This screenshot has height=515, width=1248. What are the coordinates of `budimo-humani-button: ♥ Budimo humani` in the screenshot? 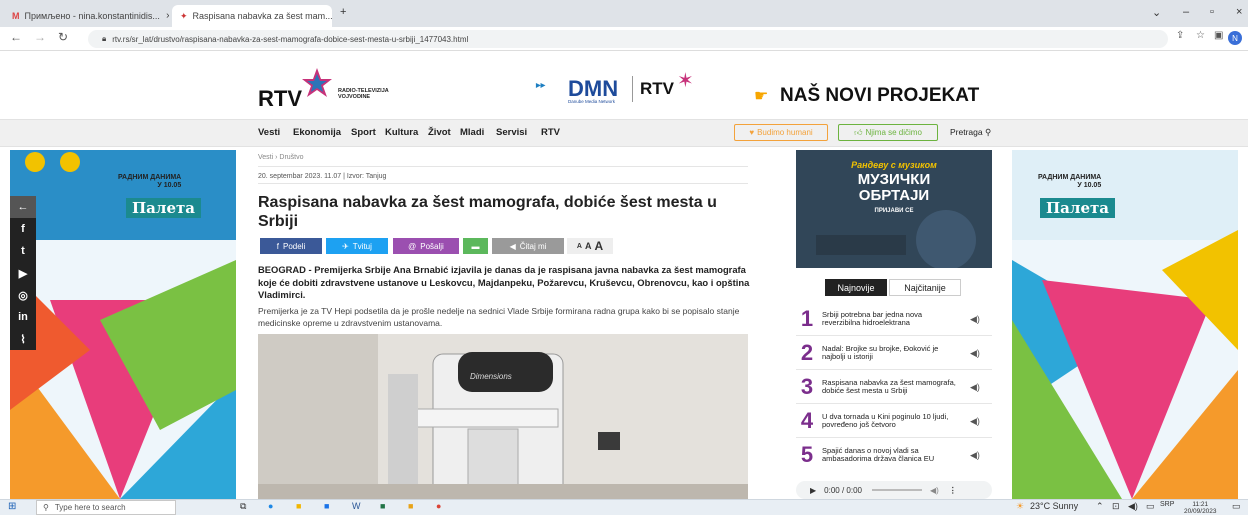 It's located at (781, 132).